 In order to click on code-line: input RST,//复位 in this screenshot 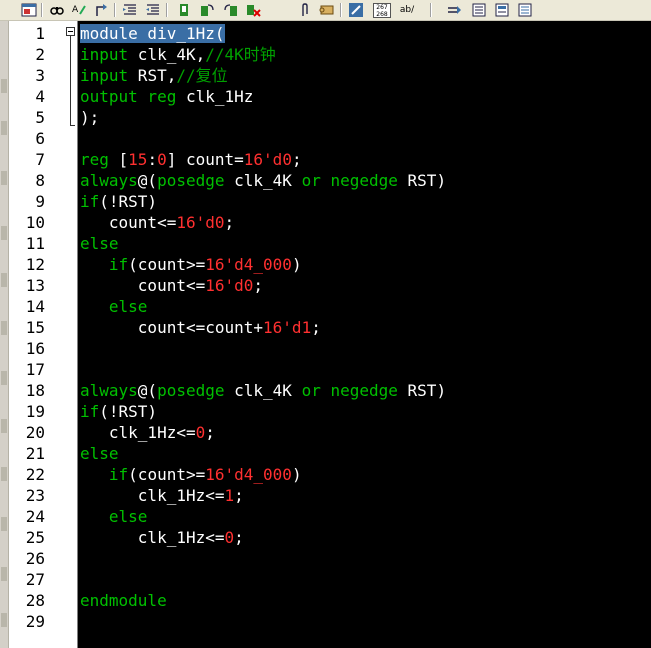, I will do `click(154, 75)`.